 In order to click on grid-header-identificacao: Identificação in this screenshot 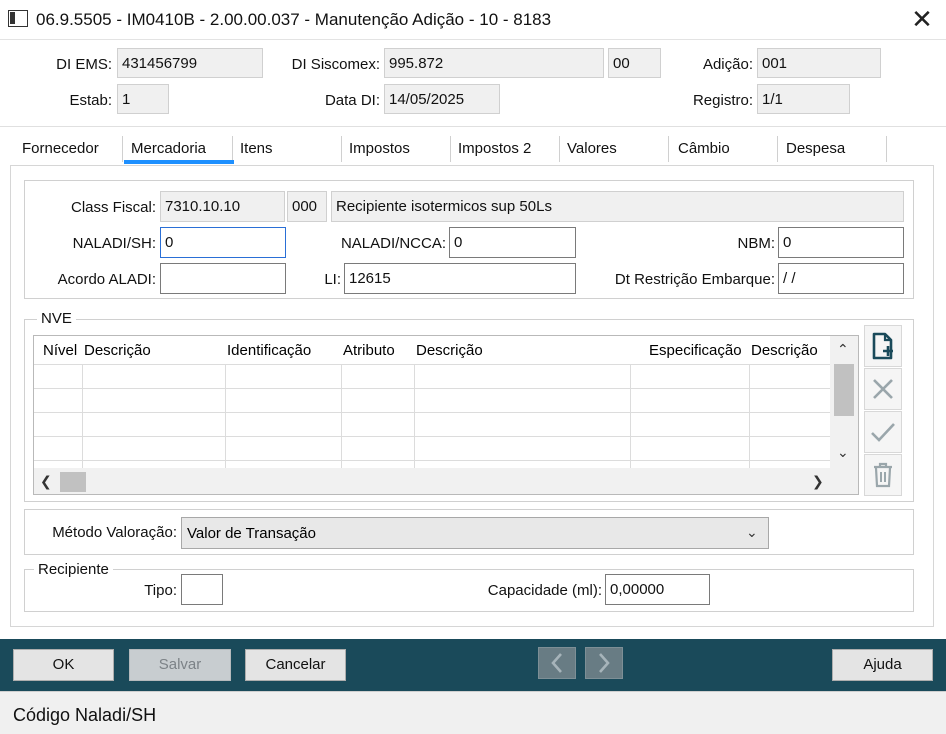, I will do `click(269, 350)`.